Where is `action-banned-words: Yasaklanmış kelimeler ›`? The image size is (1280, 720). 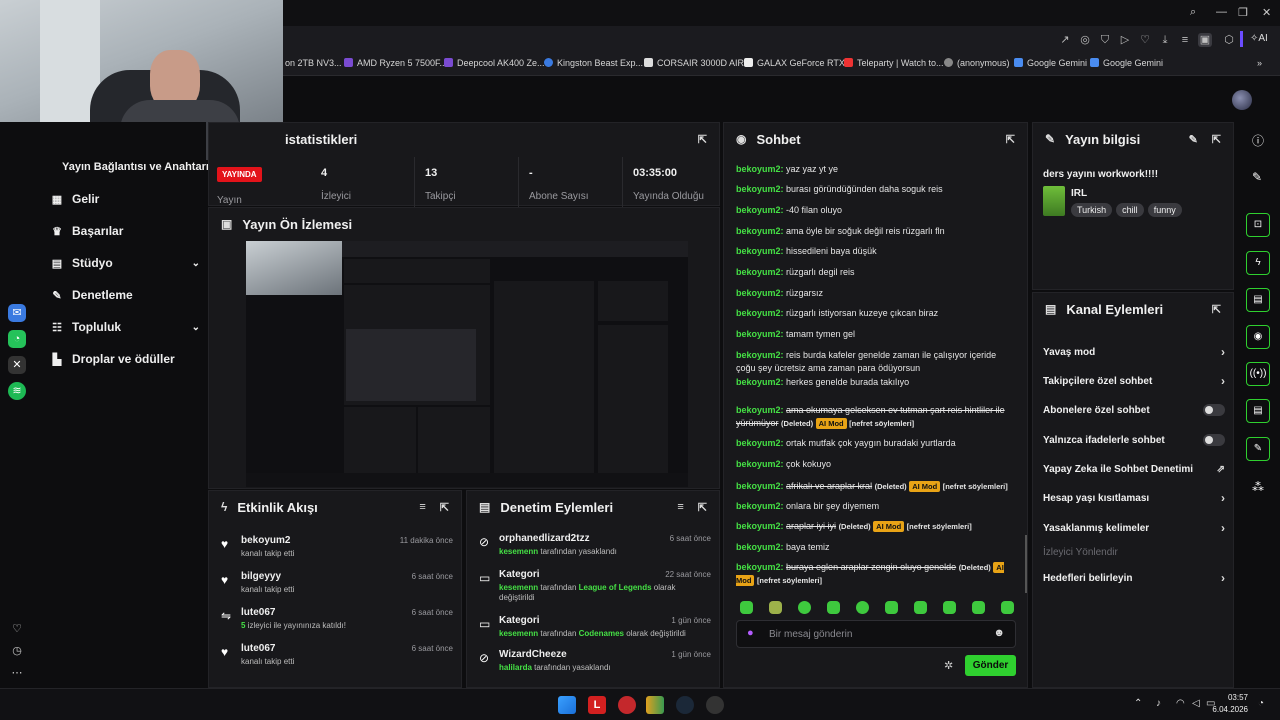
action-banned-words: Yasaklanmış kelimeler › is located at coordinates (1134, 528).